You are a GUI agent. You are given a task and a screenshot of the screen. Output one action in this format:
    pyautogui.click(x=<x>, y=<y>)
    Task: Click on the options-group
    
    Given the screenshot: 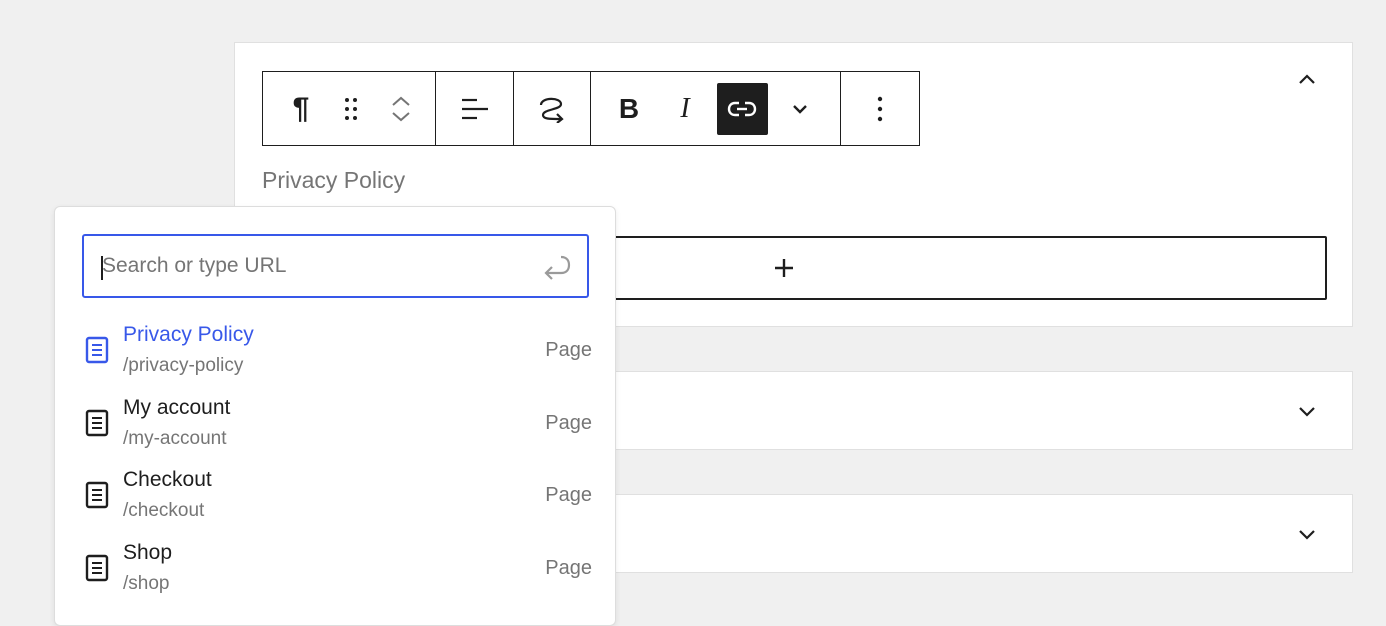 What is the action you would take?
    pyautogui.click(x=880, y=108)
    